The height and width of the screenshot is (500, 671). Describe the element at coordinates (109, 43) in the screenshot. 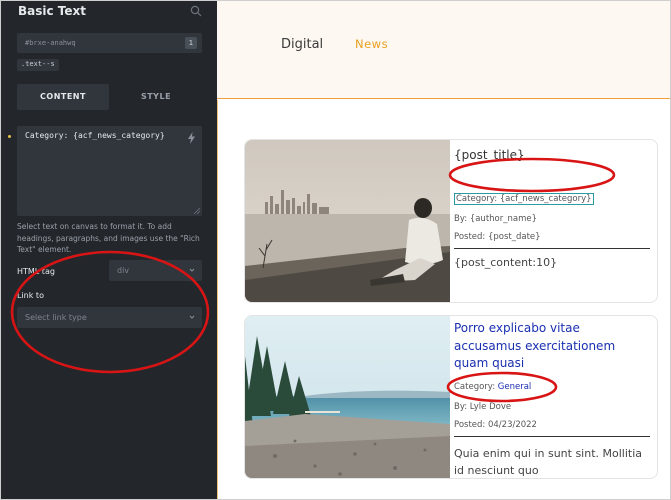

I see `element-id-field: #brxe-anahwq 1` at that location.